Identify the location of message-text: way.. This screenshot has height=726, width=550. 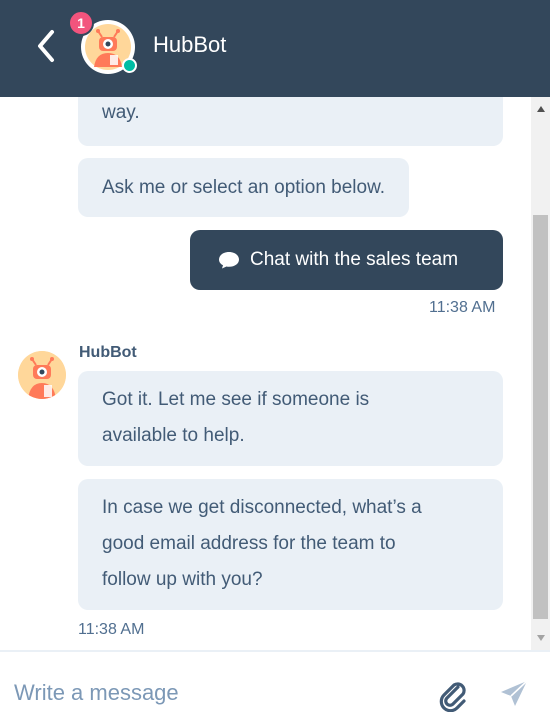
(121, 112).